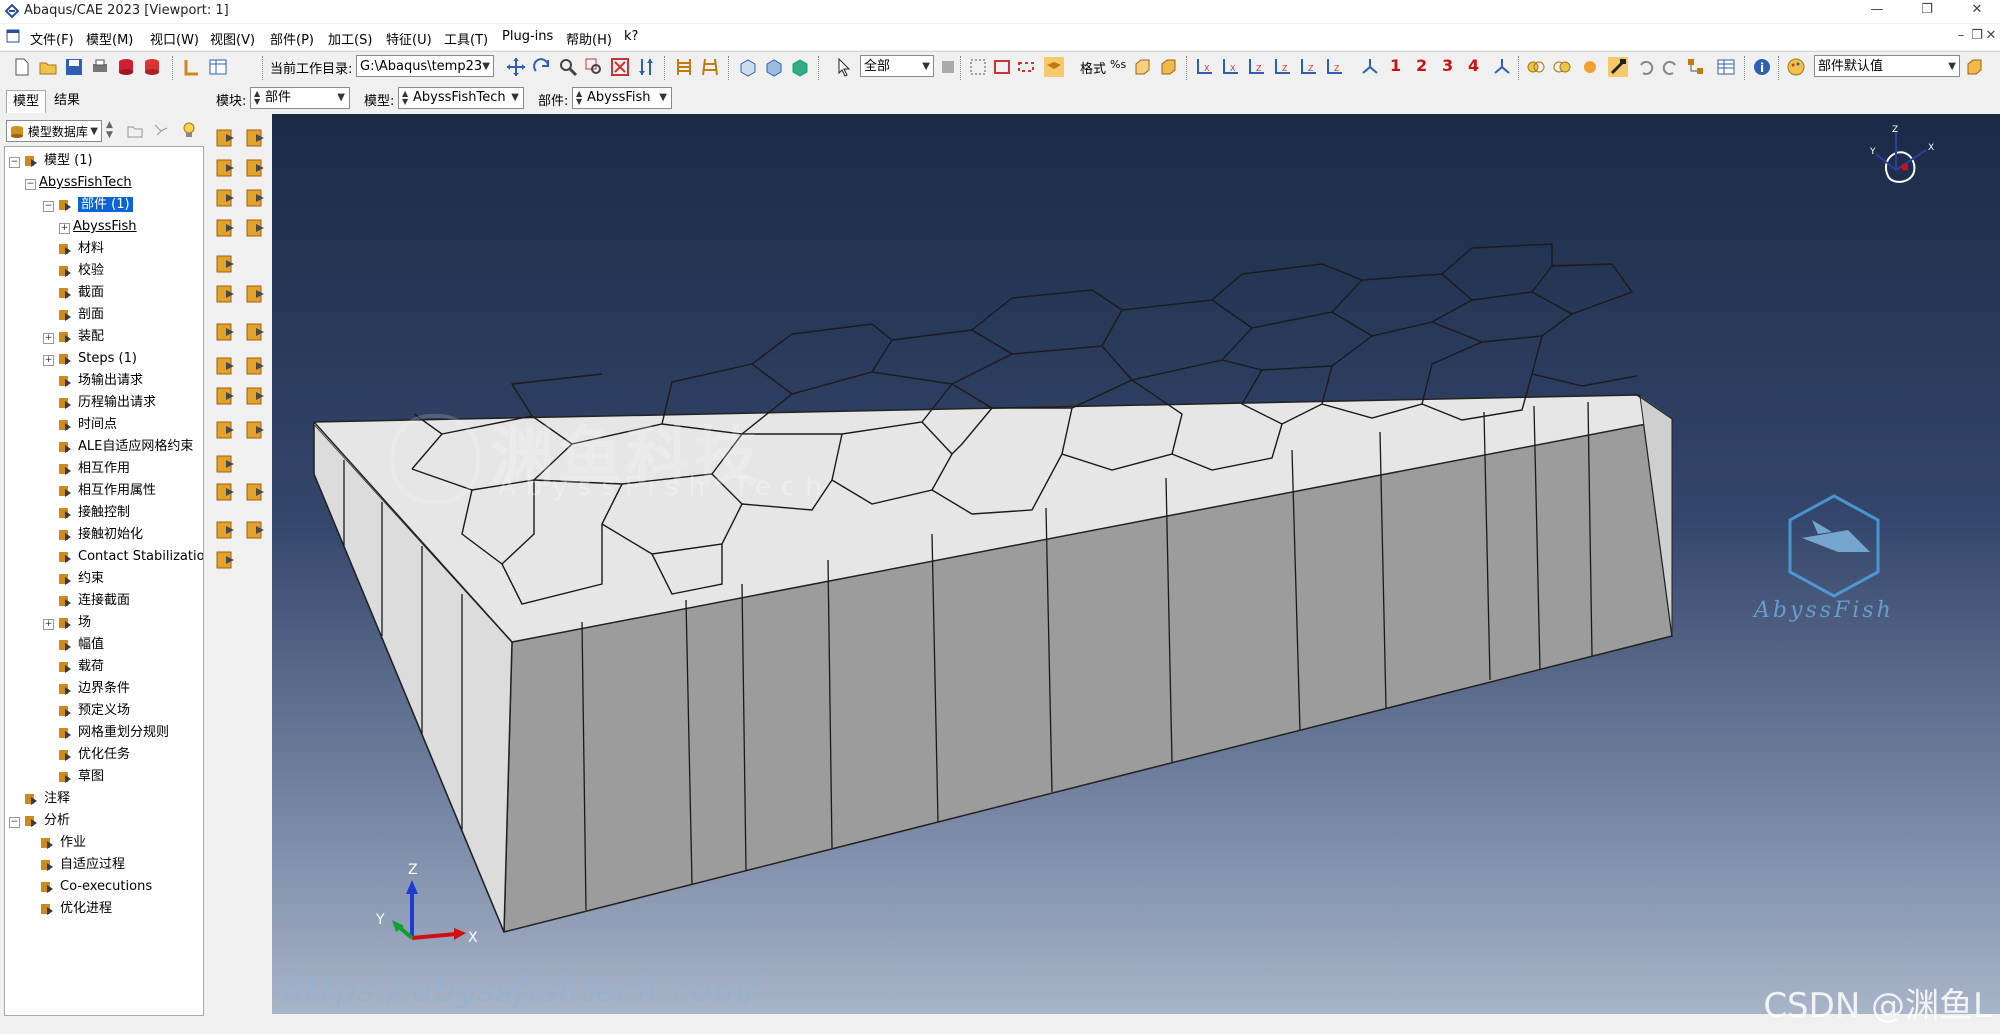 Image resolution: width=2000 pixels, height=1034 pixels. What do you see at coordinates (256, 530) in the screenshot?
I see `feature-manager-icon` at bounding box center [256, 530].